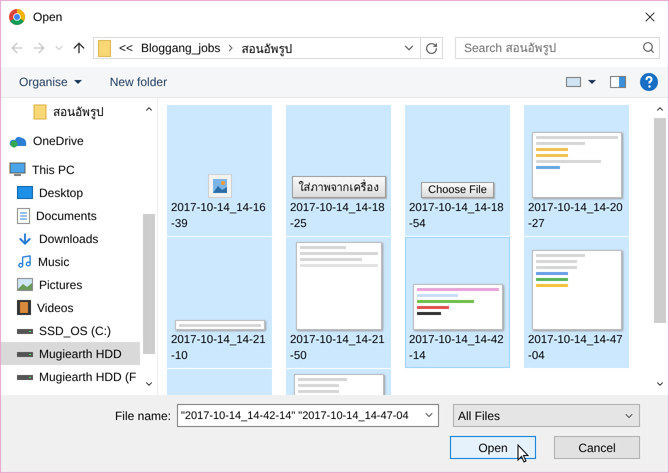 The height and width of the screenshot is (473, 669). I want to click on document-icon, so click(23, 216).